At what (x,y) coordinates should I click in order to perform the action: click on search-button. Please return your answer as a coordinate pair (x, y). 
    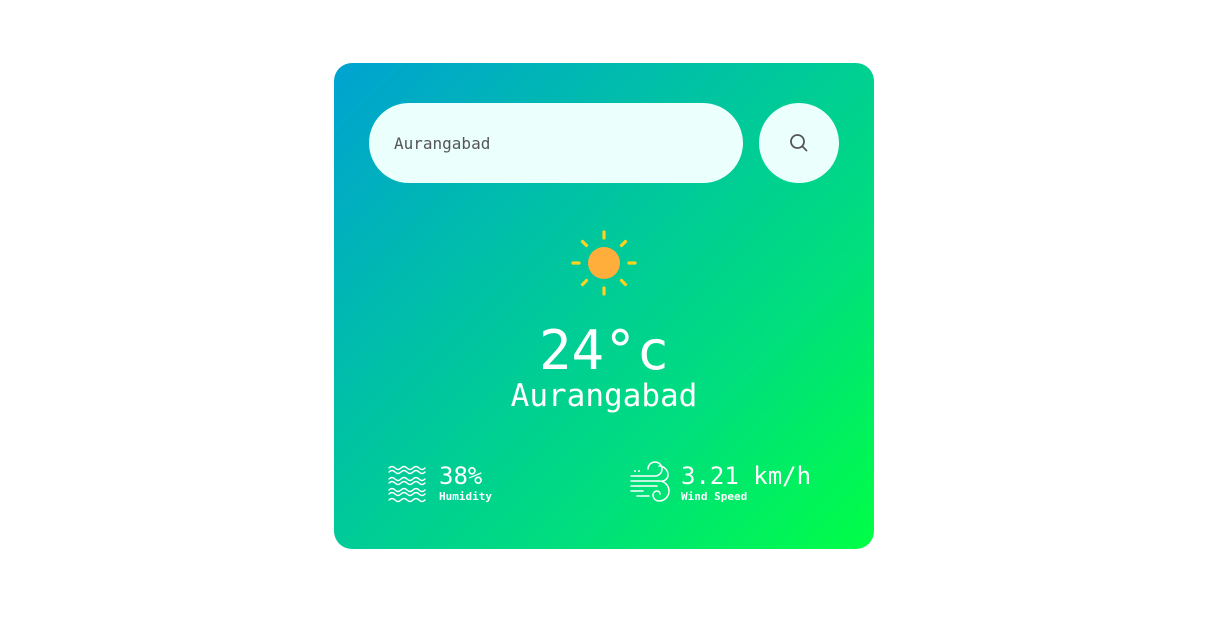
    Looking at the image, I should click on (799, 143).